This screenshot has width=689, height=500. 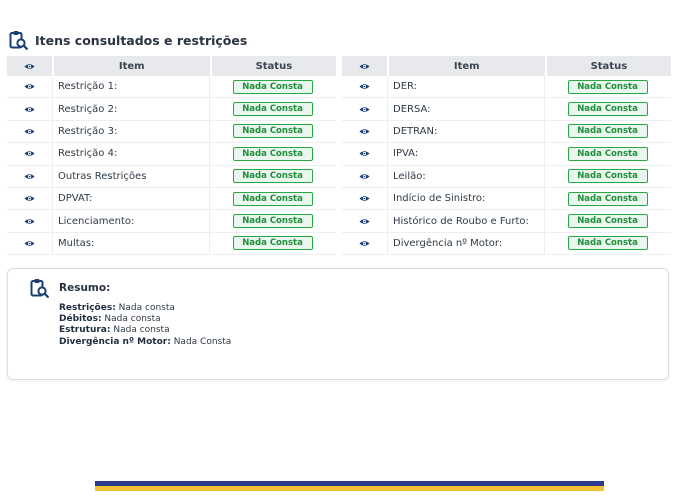 I want to click on item-label: Restrição 2:, so click(x=130, y=109).